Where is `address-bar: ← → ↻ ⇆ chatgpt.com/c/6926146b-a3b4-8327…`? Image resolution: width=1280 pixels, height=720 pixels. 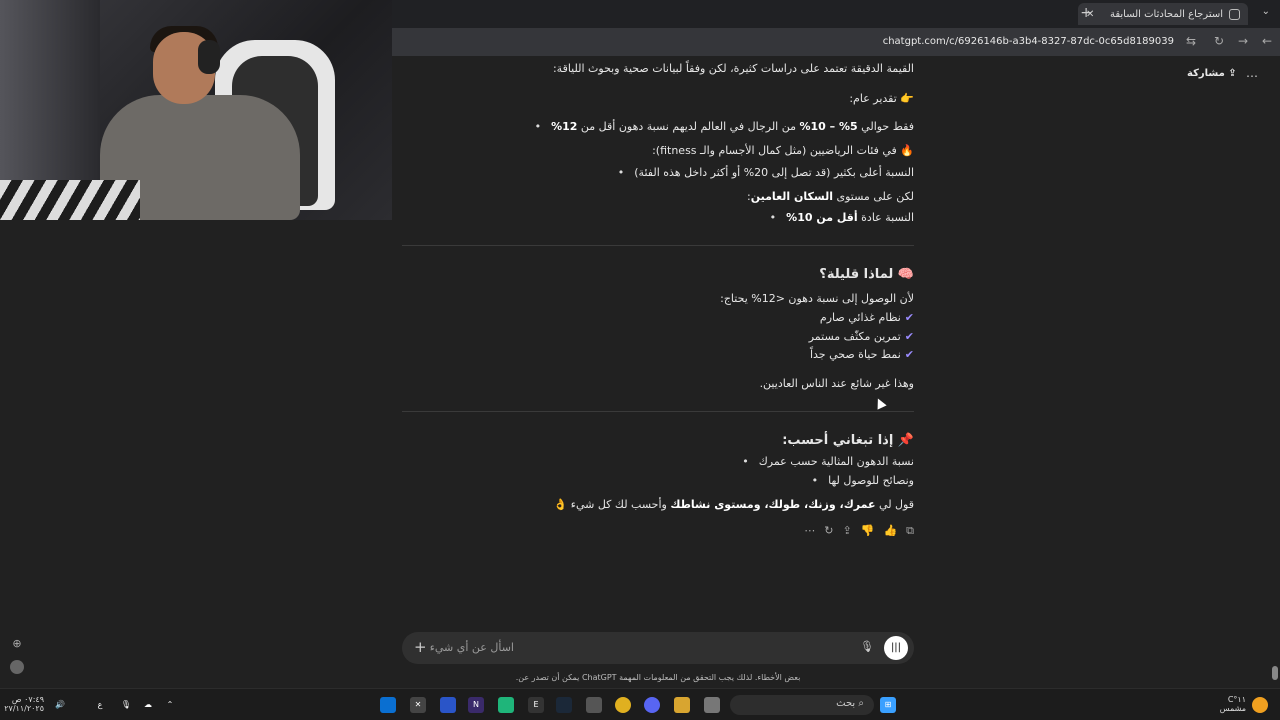 address-bar: ← → ↻ ⇆ chatgpt.com/c/6926146b-a3b4-8327… is located at coordinates (836, 42).